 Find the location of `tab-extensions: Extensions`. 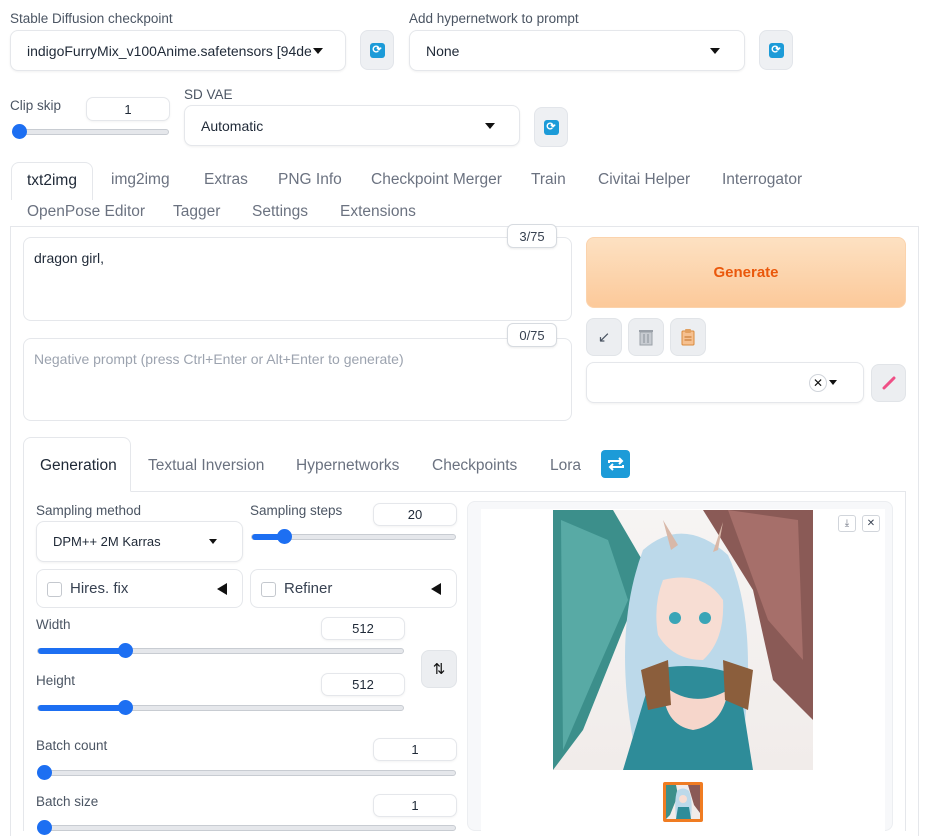

tab-extensions: Extensions is located at coordinates (378, 212).